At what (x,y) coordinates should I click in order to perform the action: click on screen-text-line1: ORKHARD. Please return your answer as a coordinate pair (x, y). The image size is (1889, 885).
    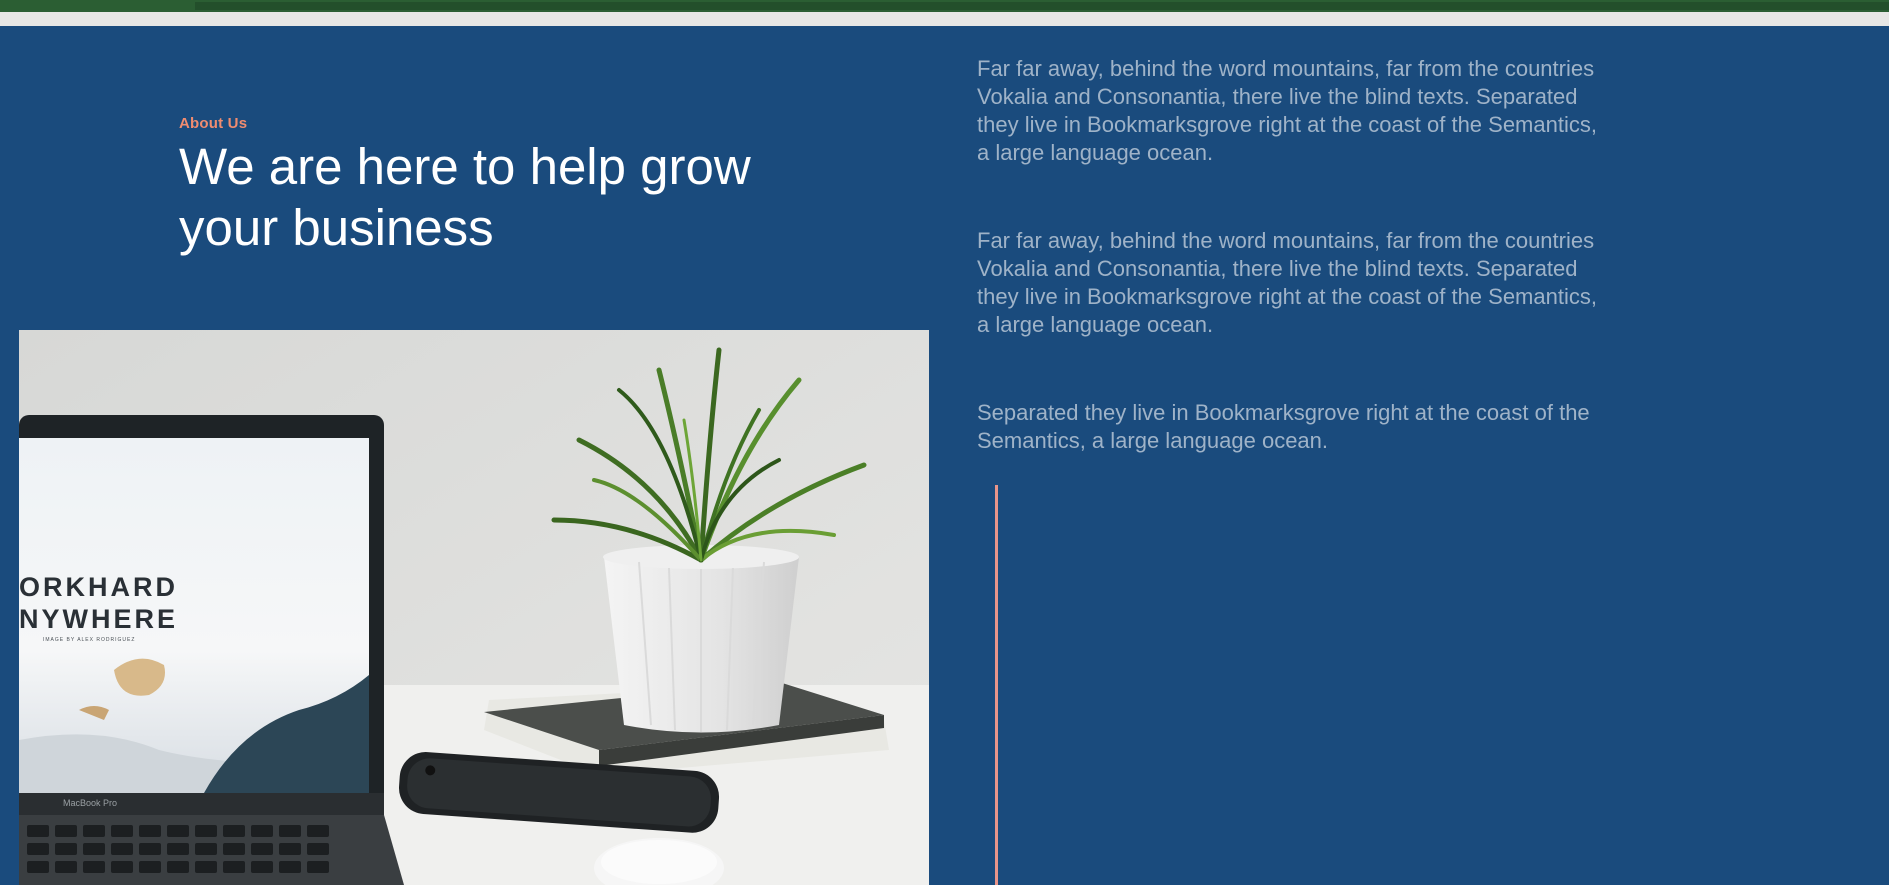
    Looking at the image, I should click on (98, 587).